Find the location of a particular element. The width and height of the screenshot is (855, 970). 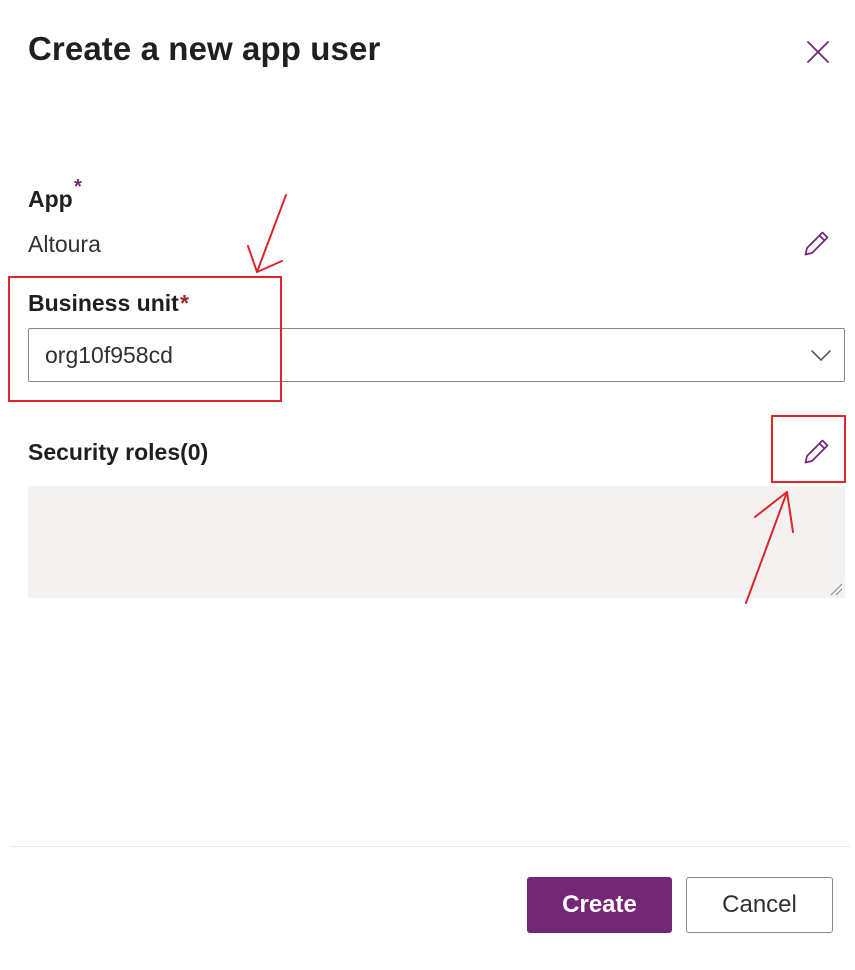

app-value: Altoura is located at coordinates (64, 244).